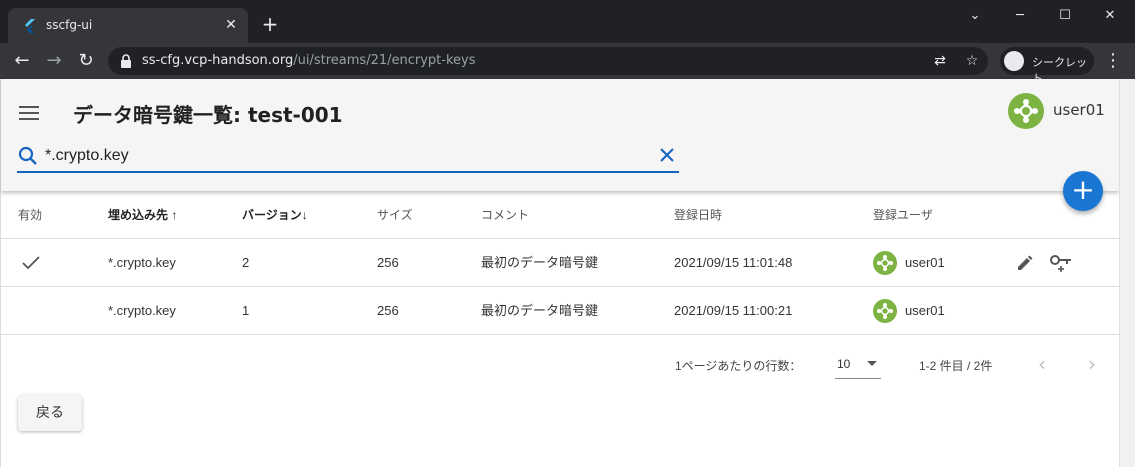  What do you see at coordinates (1047, 66) in the screenshot?
I see `incognito-indicator: シークレット` at bounding box center [1047, 66].